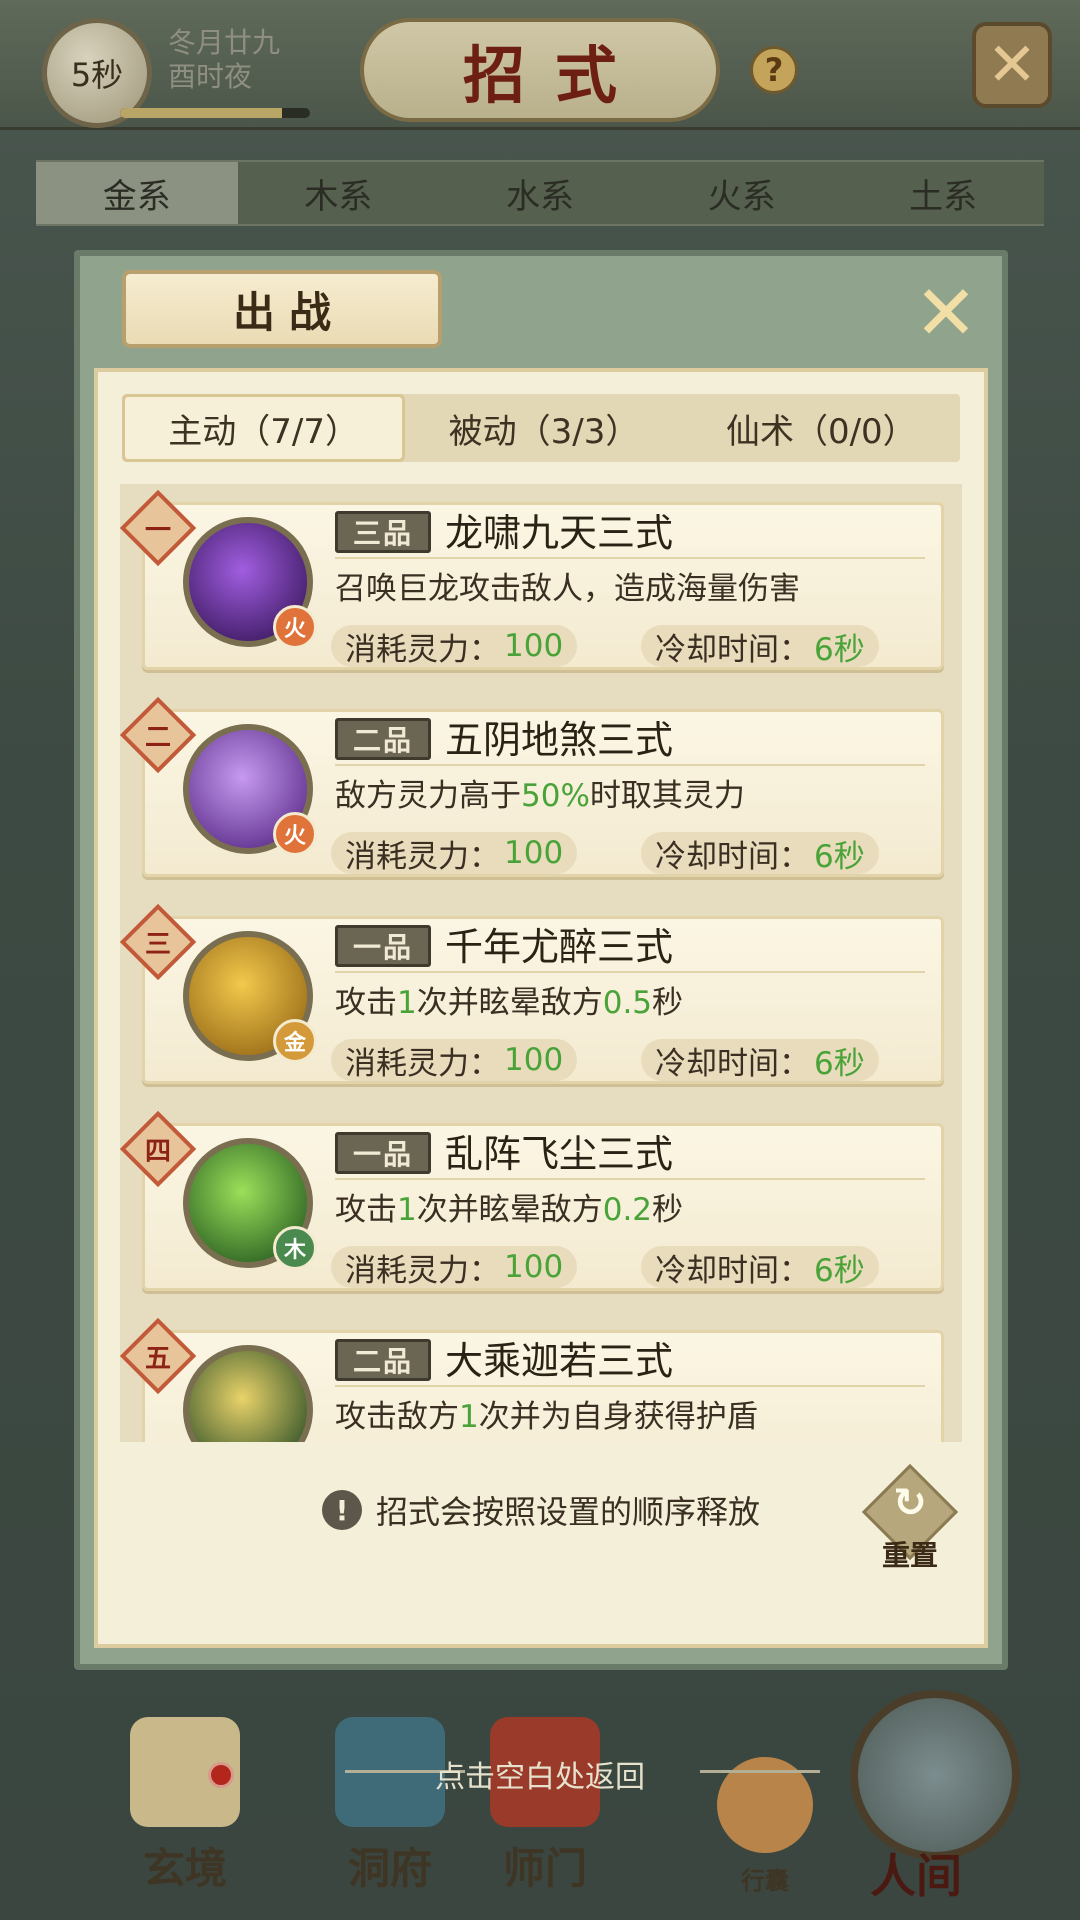 Image resolution: width=1080 pixels, height=1920 pixels. I want to click on hint-divider-right, so click(760, 1771).